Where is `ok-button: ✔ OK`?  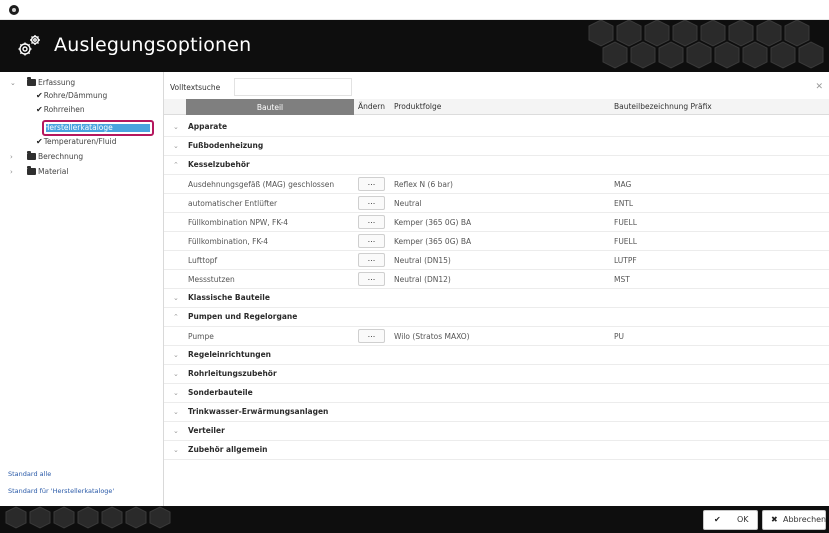 ok-button: ✔ OK is located at coordinates (730, 520).